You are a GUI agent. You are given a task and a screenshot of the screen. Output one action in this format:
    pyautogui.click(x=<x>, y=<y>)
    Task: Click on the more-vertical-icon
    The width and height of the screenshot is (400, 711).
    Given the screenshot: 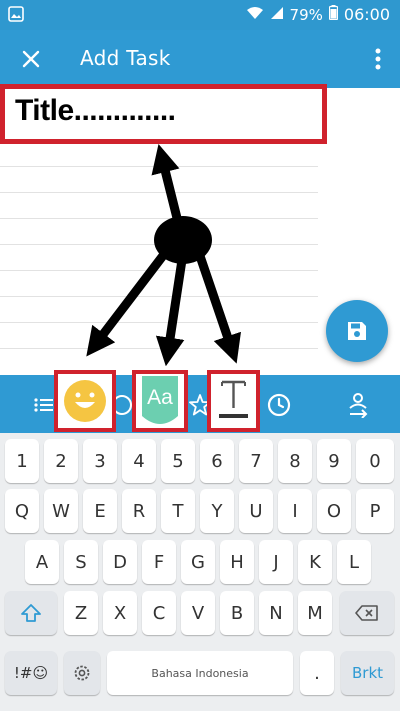 What is the action you would take?
    pyautogui.click(x=378, y=59)
    